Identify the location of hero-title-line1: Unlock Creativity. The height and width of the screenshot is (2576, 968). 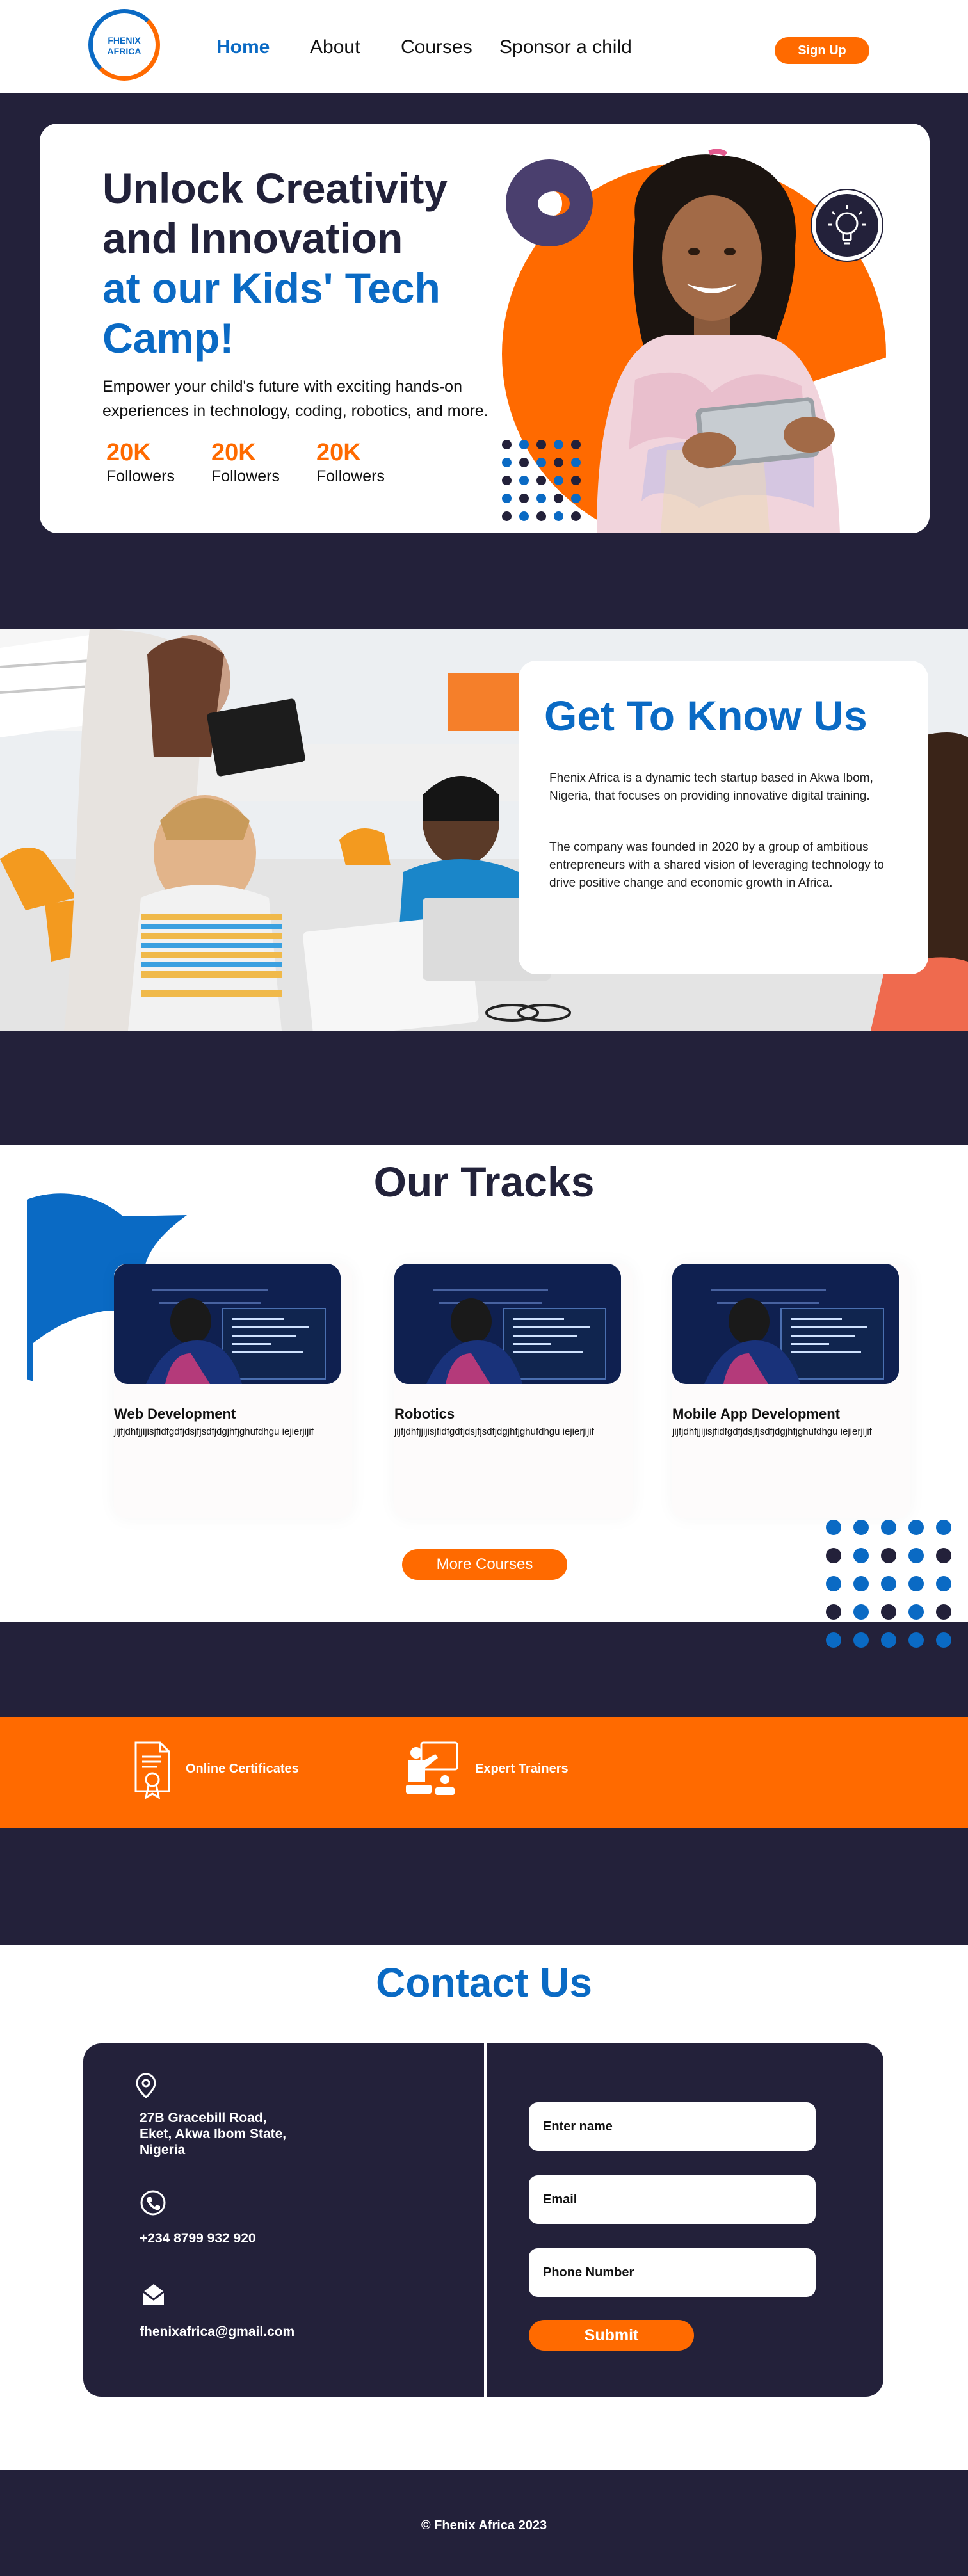
(275, 188).